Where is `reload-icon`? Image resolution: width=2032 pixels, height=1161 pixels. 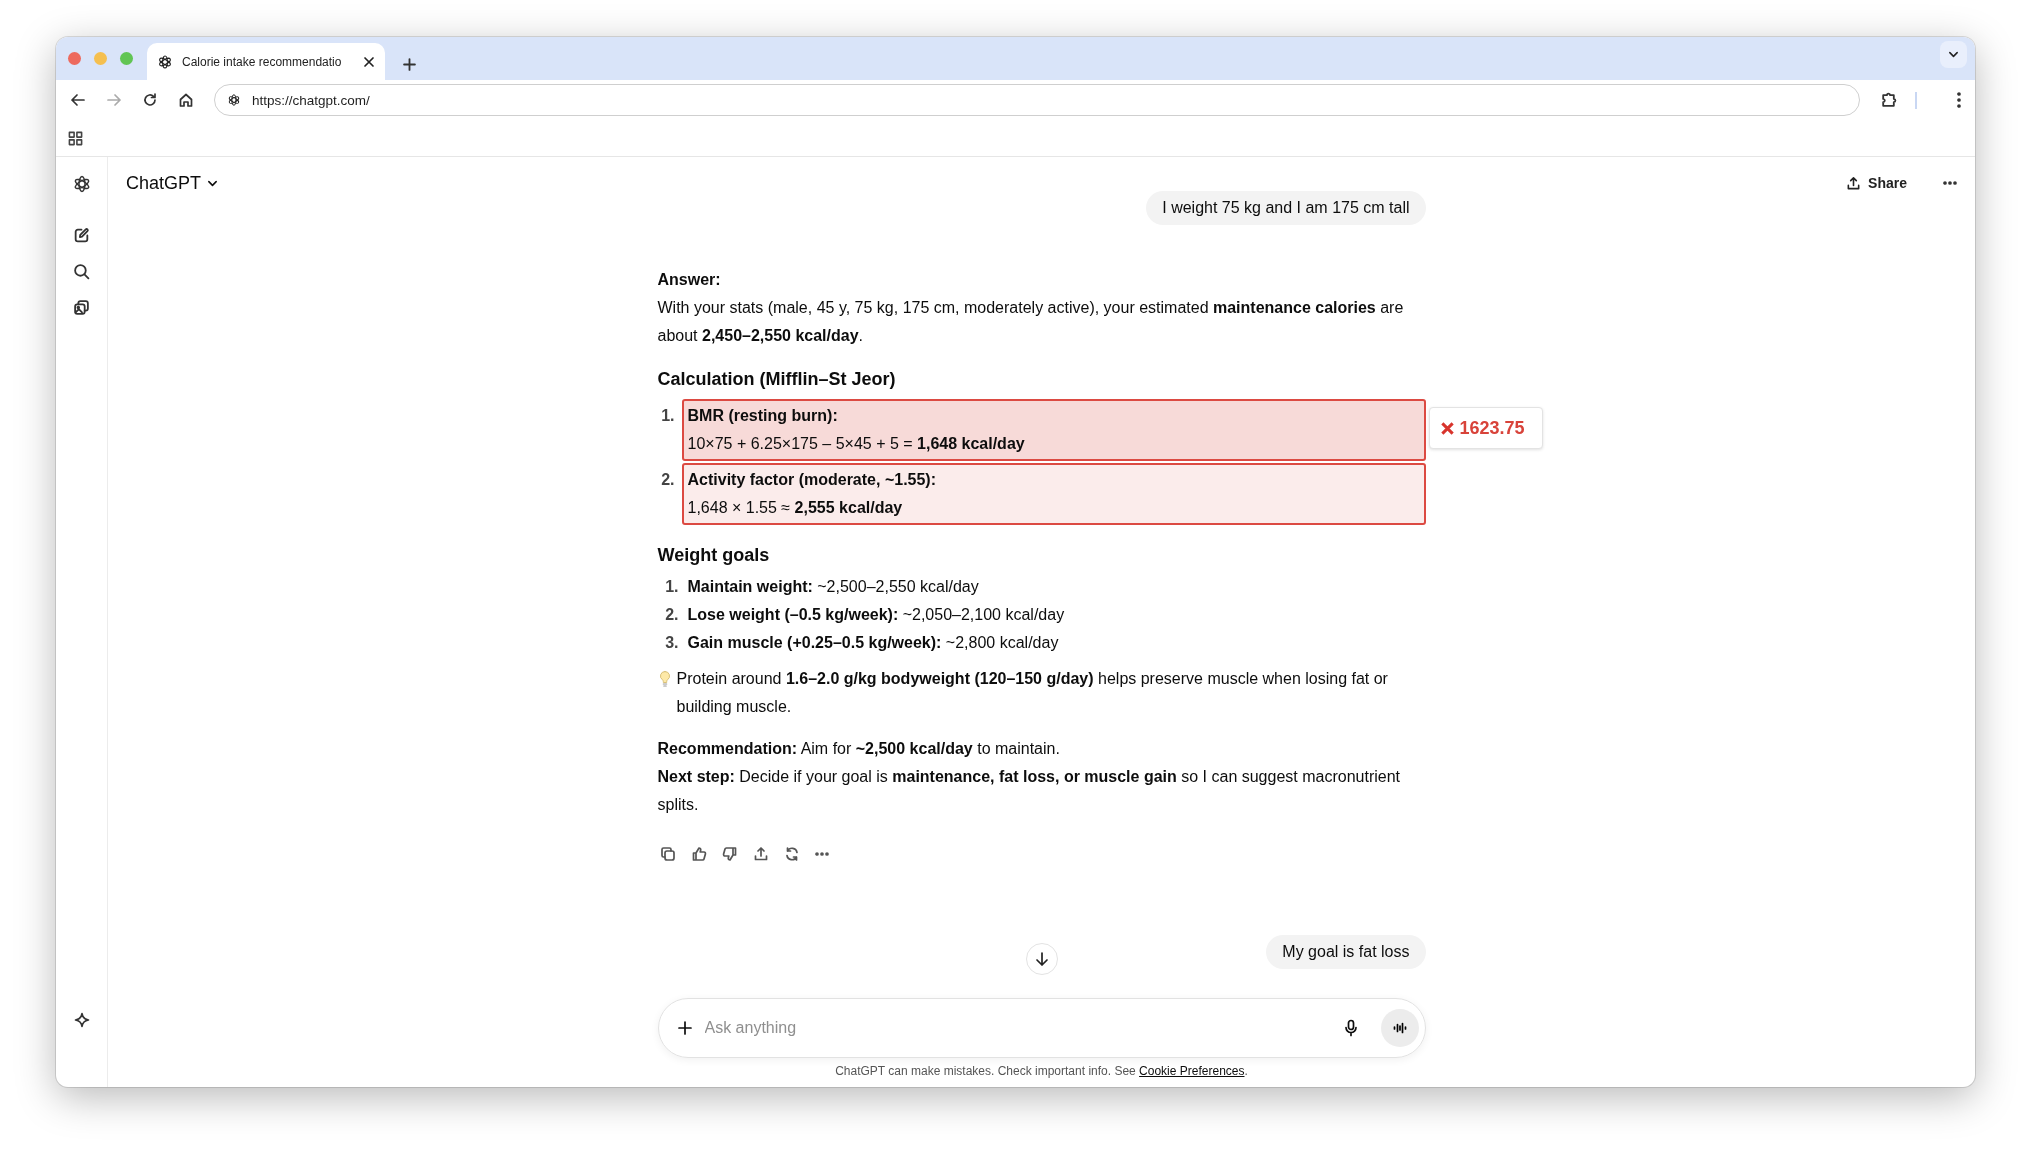
reload-icon is located at coordinates (150, 100).